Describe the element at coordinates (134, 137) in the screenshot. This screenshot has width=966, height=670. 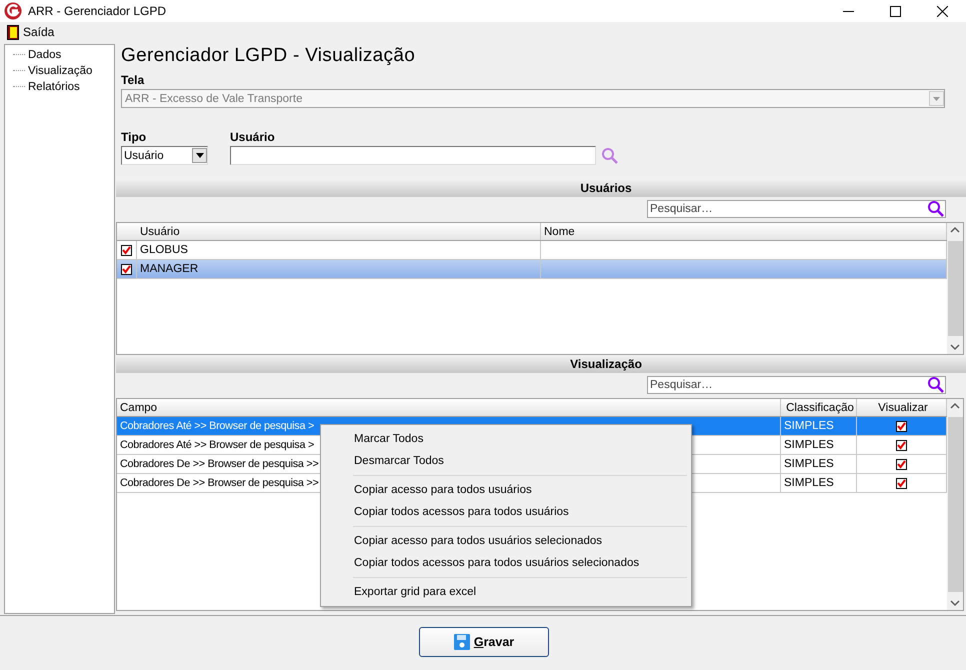
I see `field-label: Tipo` at that location.